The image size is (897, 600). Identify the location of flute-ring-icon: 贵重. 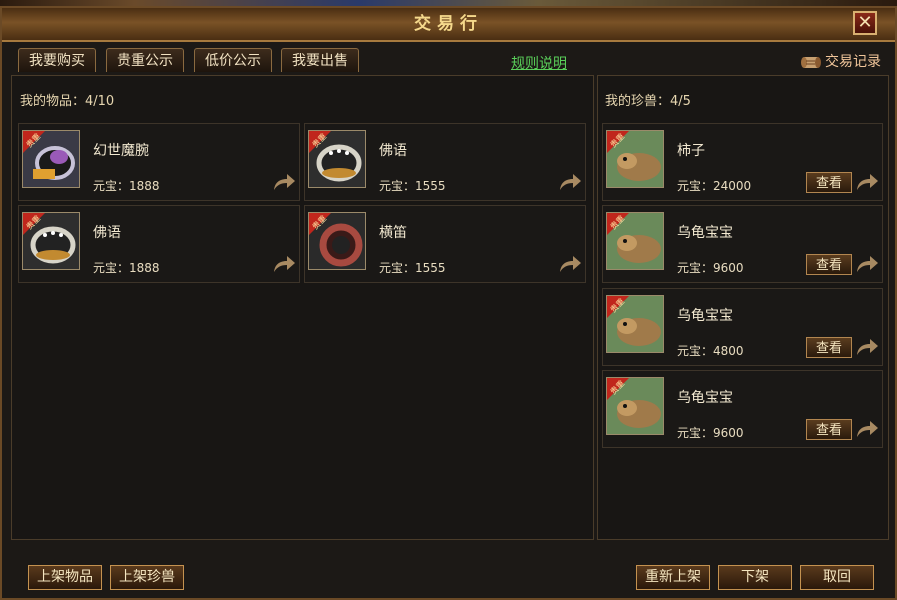
(337, 241).